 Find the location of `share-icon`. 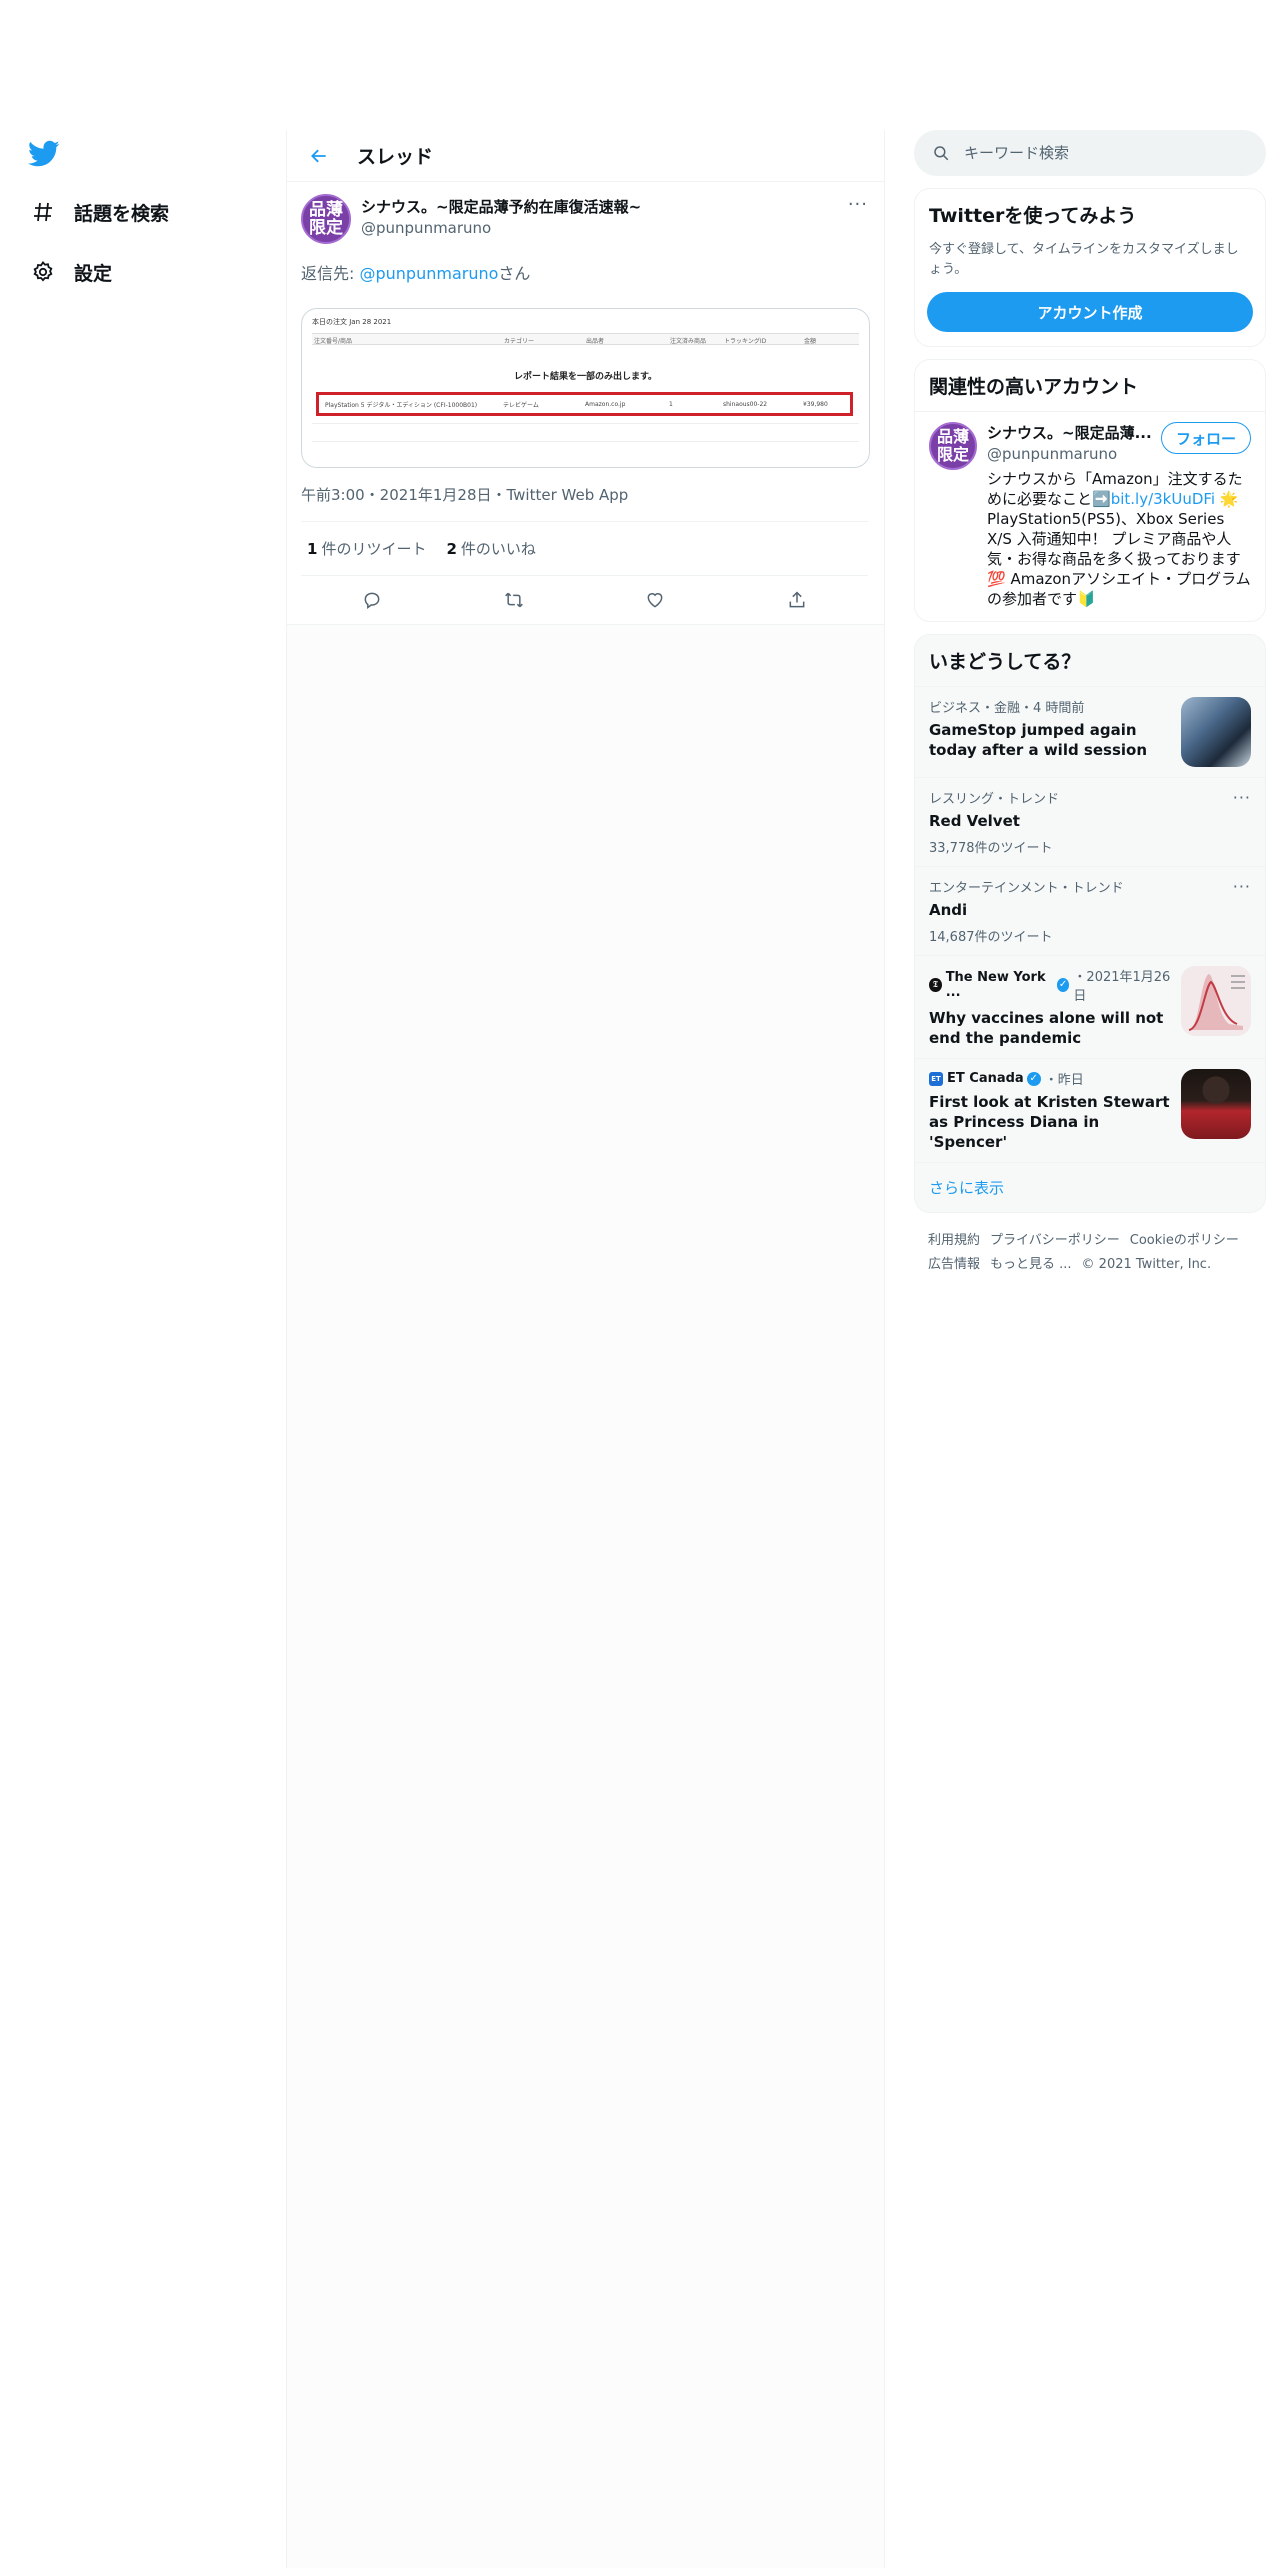

share-icon is located at coordinates (797, 599).